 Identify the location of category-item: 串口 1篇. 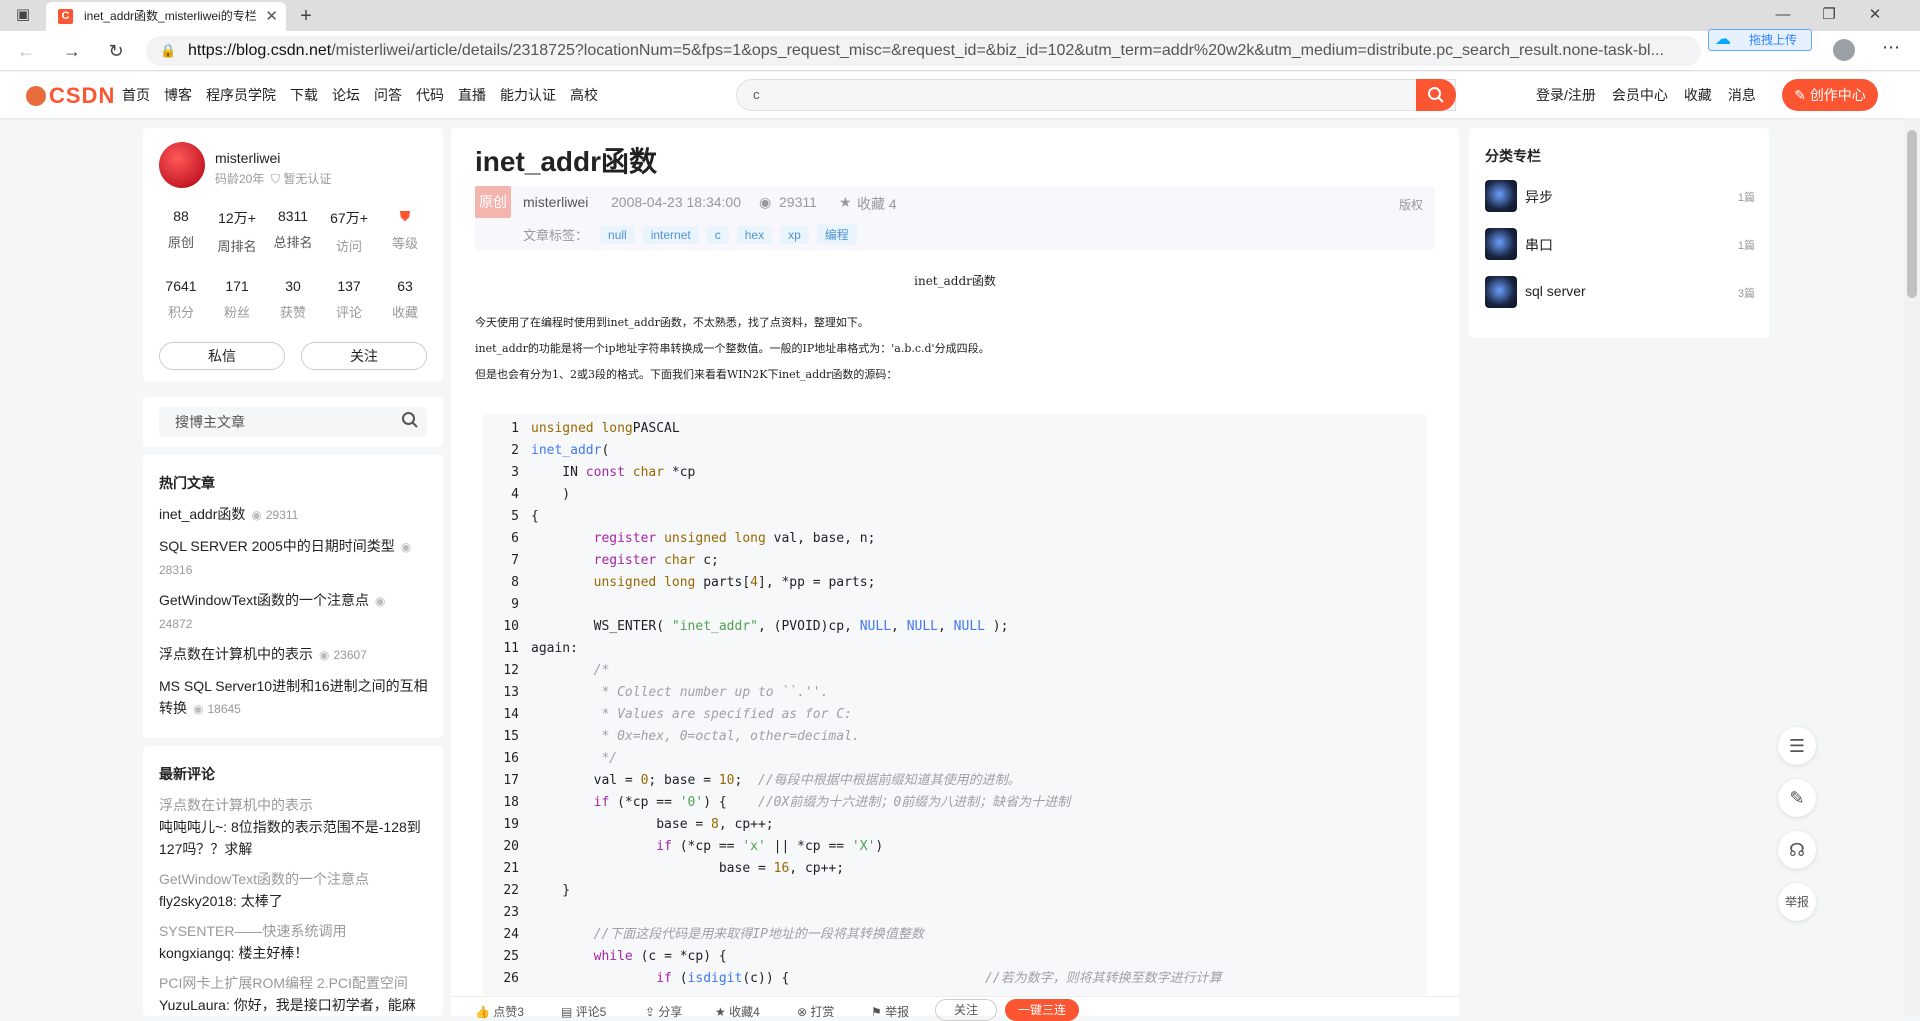
(1620, 244).